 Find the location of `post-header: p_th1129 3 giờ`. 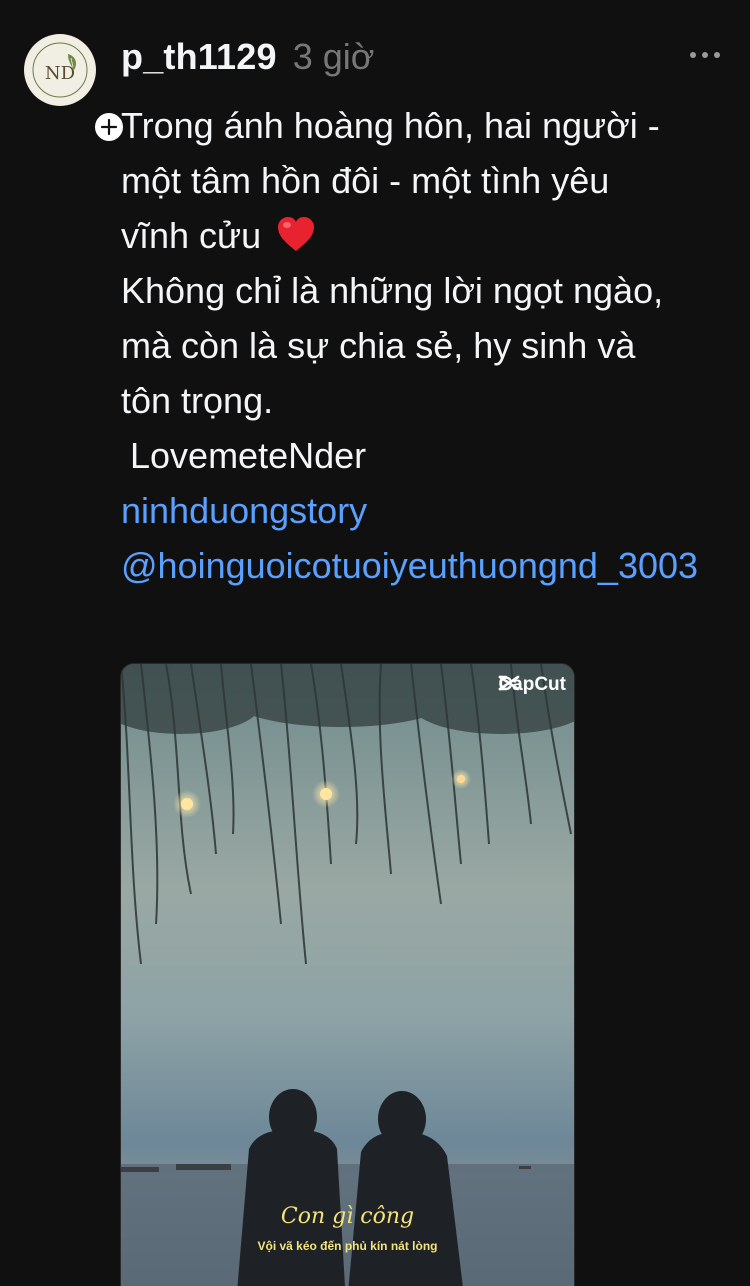

post-header: p_th1129 3 giờ is located at coordinates (247, 60).